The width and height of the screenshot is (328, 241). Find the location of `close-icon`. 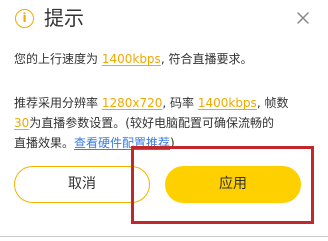

close-icon is located at coordinates (303, 18).